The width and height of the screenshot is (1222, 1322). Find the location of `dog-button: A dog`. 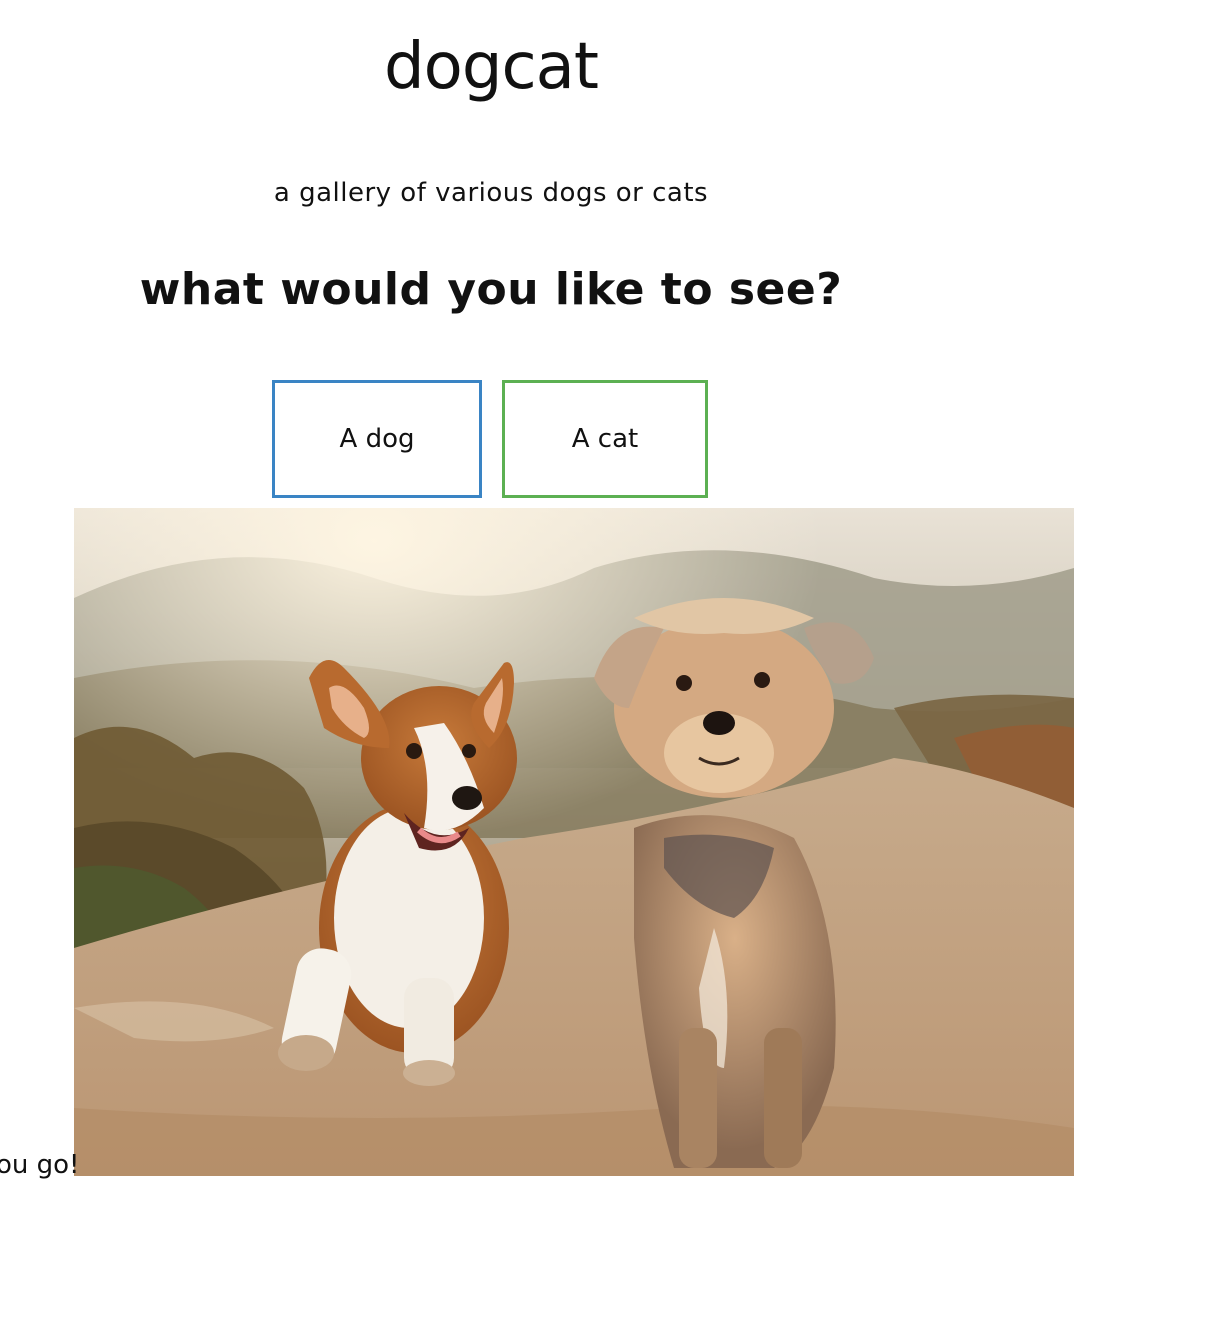

dog-button: A dog is located at coordinates (377, 439).